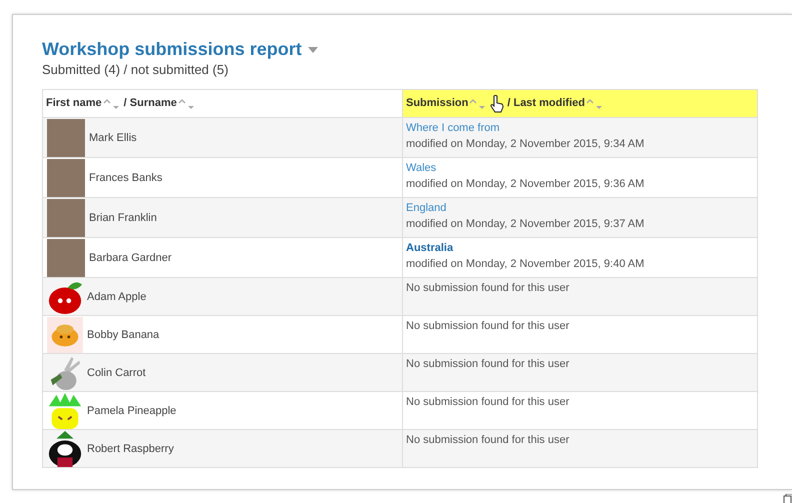 The image size is (792, 503). Describe the element at coordinates (525, 224) in the screenshot. I see `modified-date: modified on Monday, 2 November 2015, 9:37 AM` at that location.